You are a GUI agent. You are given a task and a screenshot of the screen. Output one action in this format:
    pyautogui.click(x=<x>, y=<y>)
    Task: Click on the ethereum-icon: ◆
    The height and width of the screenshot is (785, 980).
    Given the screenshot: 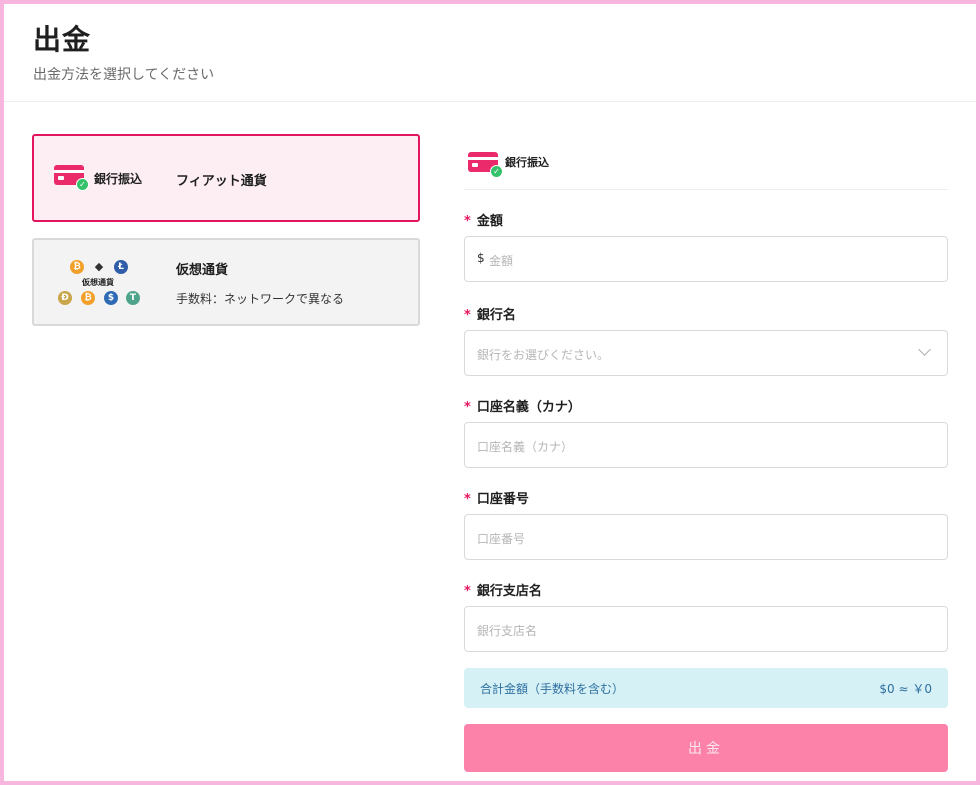 What is the action you would take?
    pyautogui.click(x=99, y=266)
    